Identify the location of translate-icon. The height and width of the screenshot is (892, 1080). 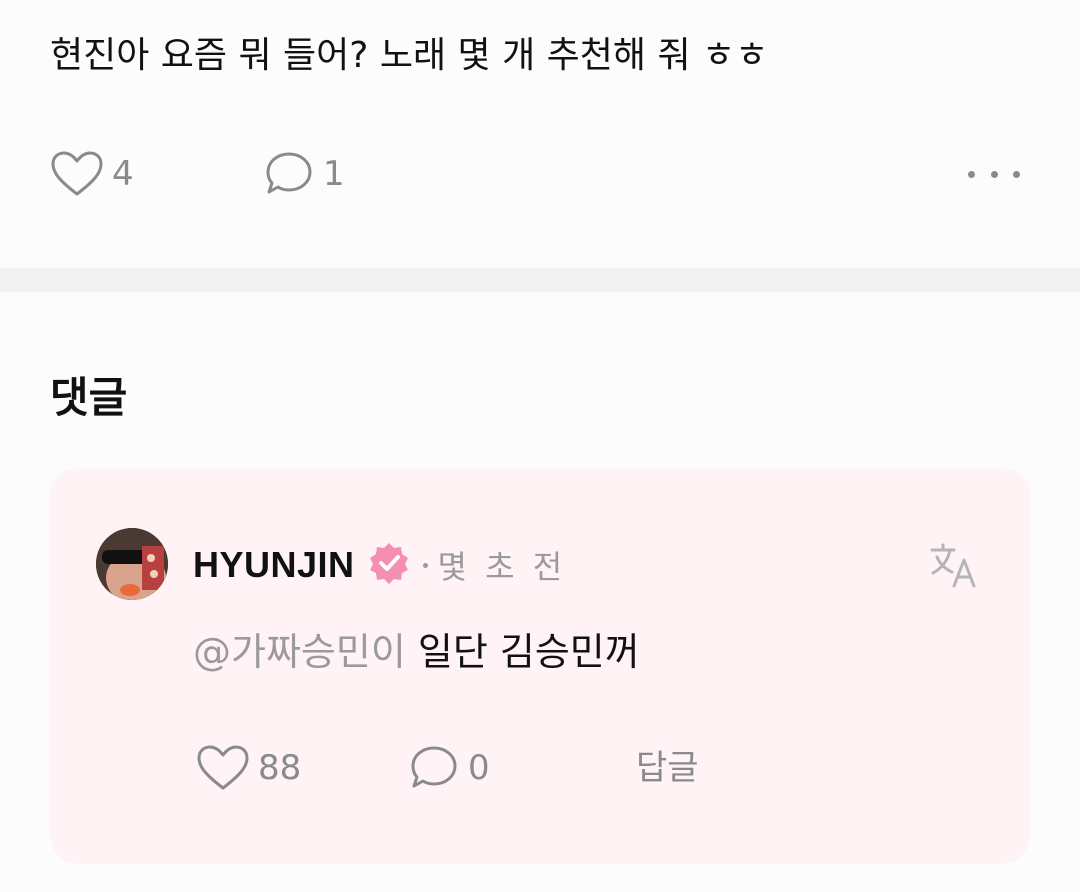
(954, 569).